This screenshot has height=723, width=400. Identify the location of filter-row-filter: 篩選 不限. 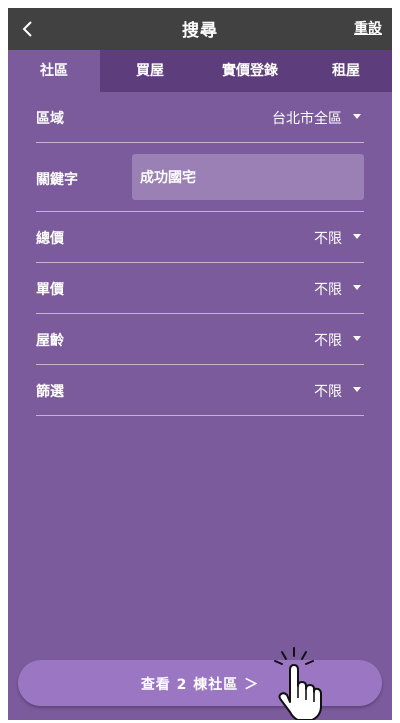
(200, 390).